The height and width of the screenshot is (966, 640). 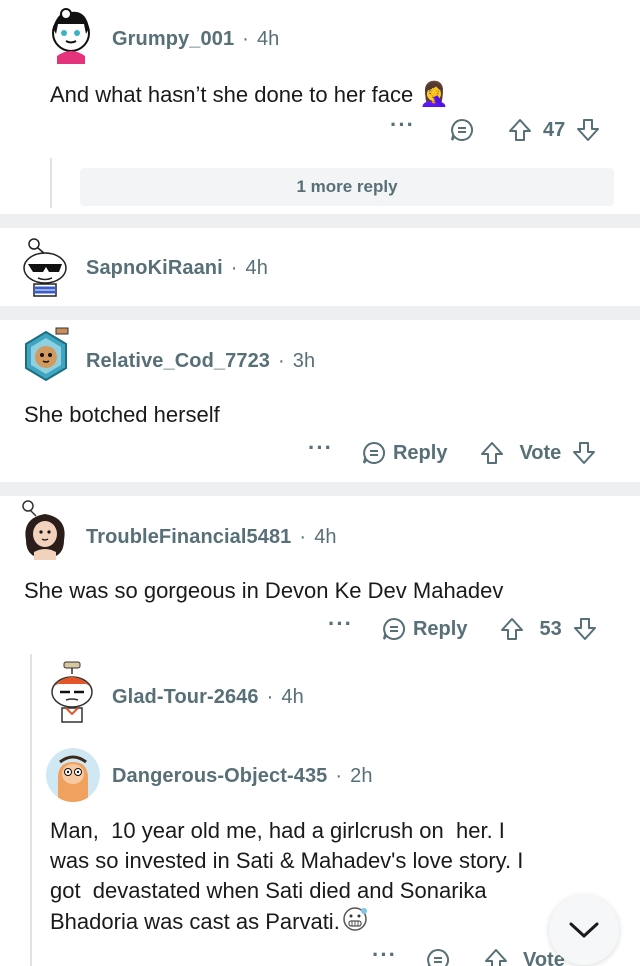 I want to click on more-replies-button: 1 more reply, so click(x=347, y=187).